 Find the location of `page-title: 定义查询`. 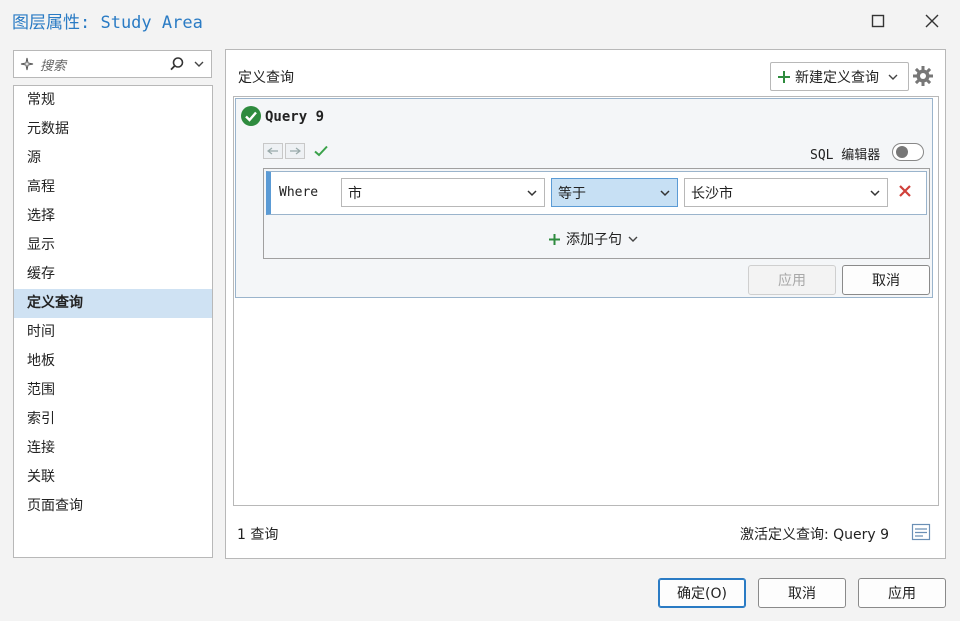

page-title: 定义查询 is located at coordinates (266, 78).